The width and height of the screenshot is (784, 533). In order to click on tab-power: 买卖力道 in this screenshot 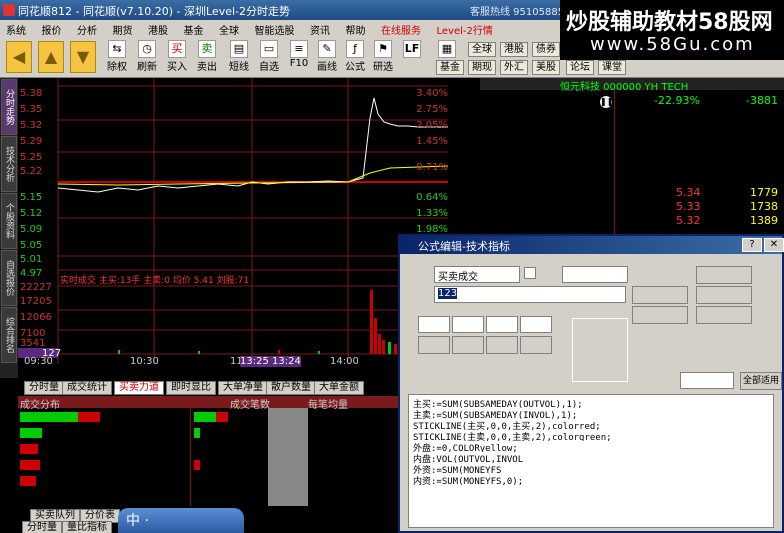, I will do `click(139, 388)`.